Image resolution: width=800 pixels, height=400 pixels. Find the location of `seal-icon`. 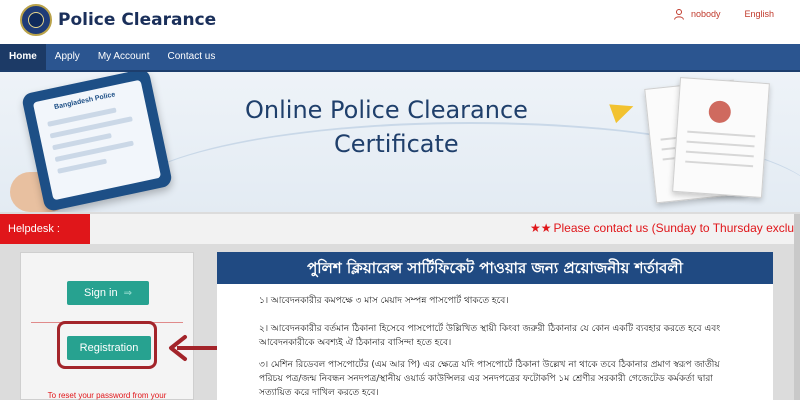

seal-icon is located at coordinates (720, 112).